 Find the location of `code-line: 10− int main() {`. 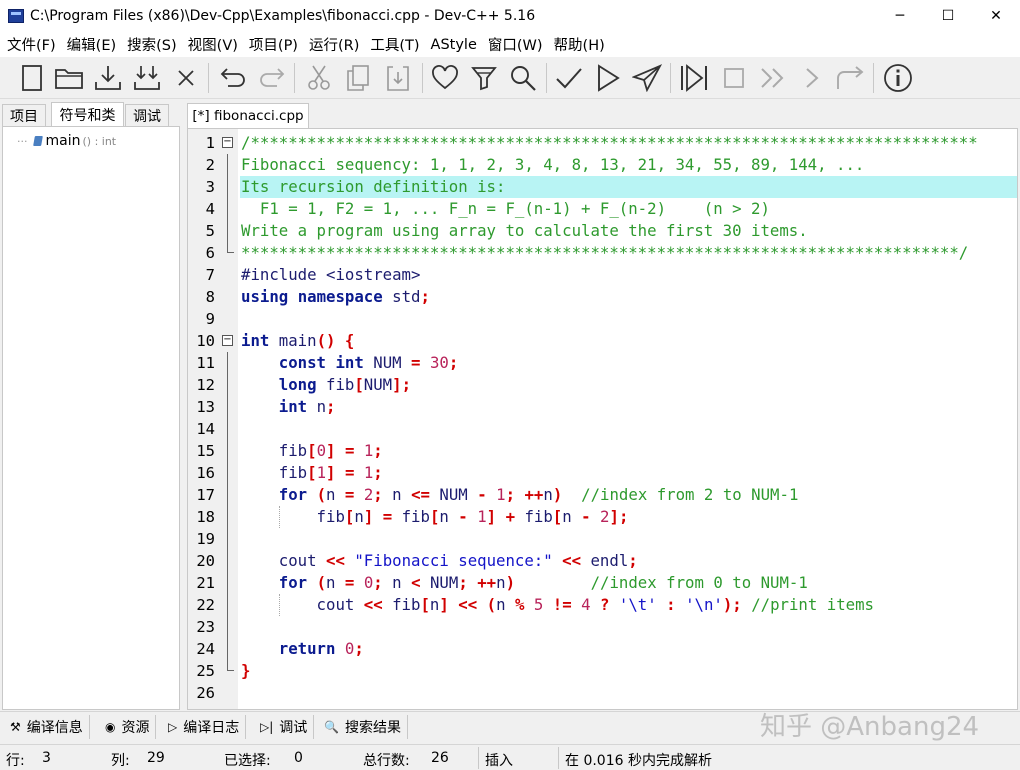

code-line: 10− int main() { is located at coordinates (602, 341).